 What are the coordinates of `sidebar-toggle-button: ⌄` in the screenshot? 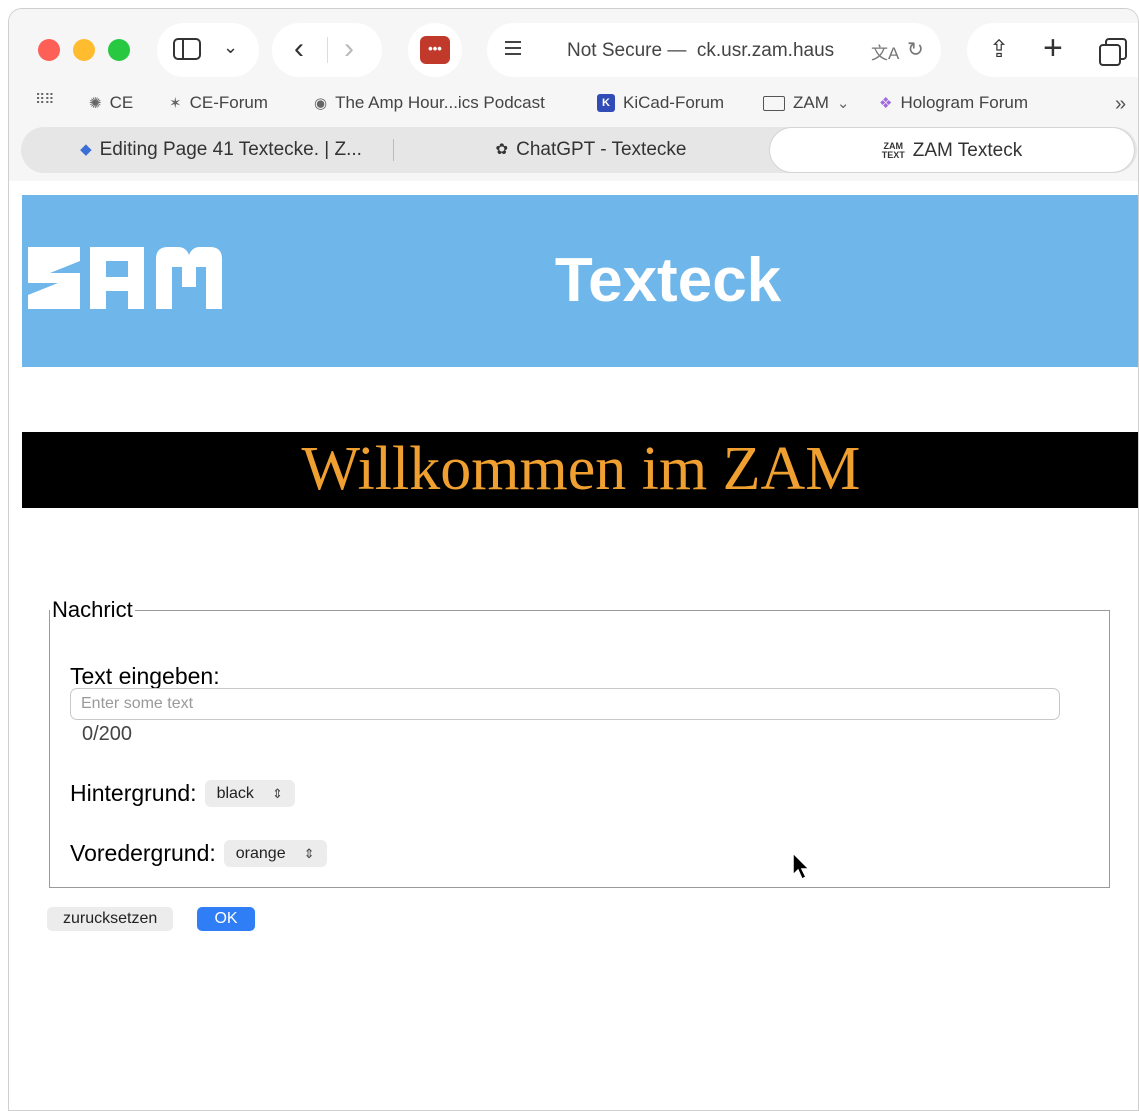 It's located at (208, 50).